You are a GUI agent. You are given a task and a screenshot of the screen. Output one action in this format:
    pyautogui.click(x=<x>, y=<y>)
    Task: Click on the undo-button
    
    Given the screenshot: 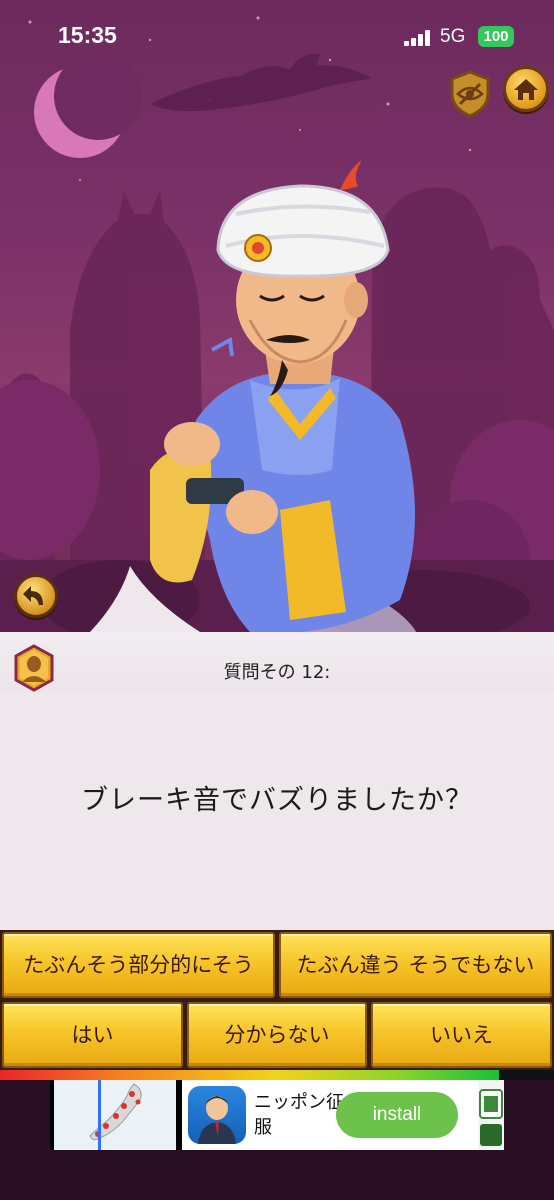 What is the action you would take?
    pyautogui.click(x=36, y=596)
    